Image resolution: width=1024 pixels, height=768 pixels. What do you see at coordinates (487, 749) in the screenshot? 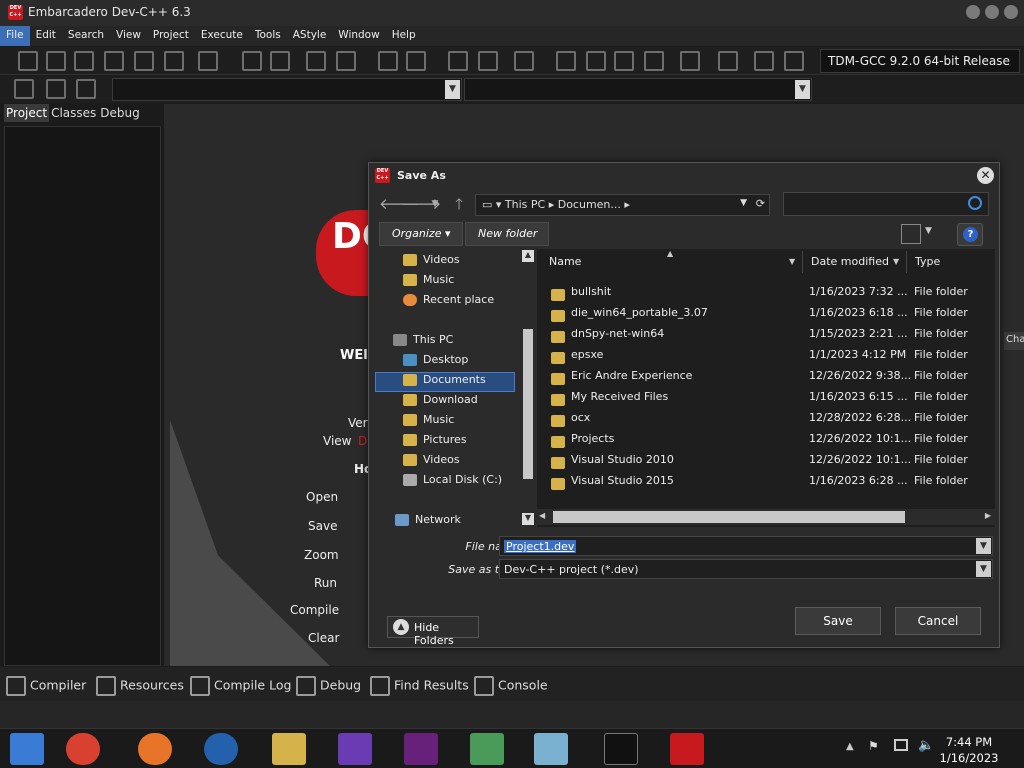
I see `network-app-icon` at bounding box center [487, 749].